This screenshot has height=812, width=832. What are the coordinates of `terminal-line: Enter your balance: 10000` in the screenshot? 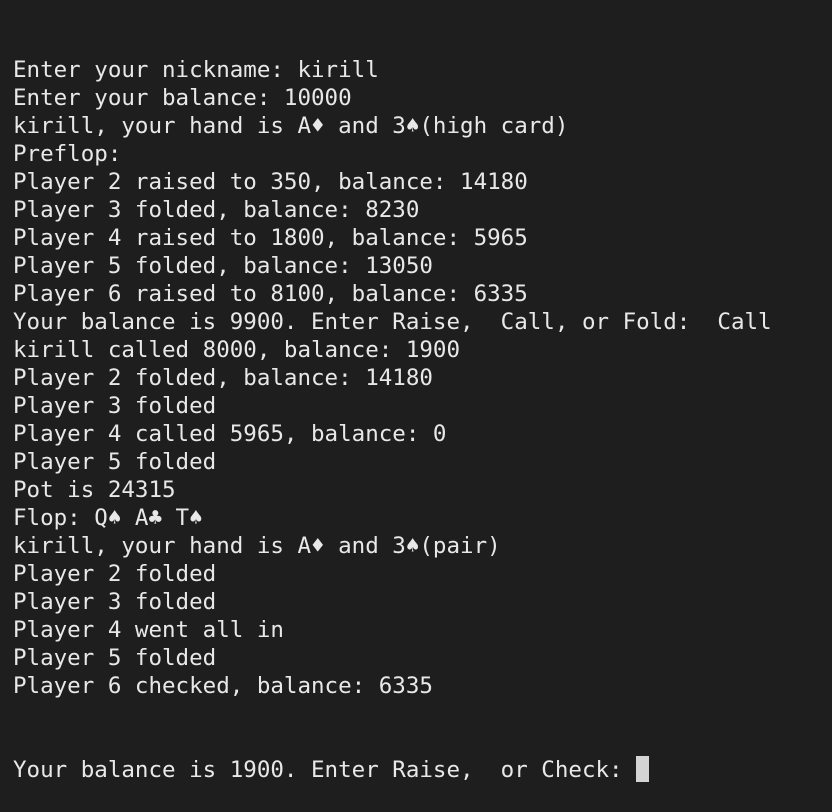 It's located at (182, 98).